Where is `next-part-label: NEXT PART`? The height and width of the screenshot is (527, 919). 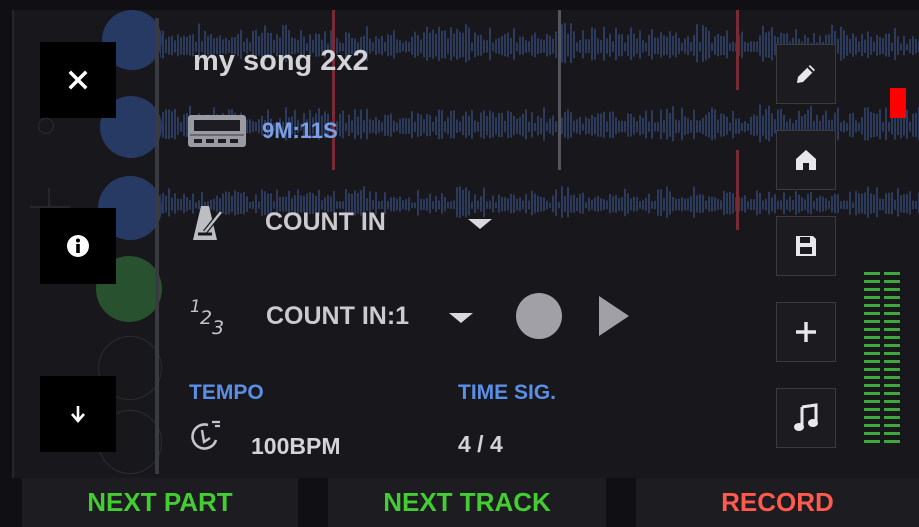
next-part-label: NEXT PART is located at coordinates (160, 502).